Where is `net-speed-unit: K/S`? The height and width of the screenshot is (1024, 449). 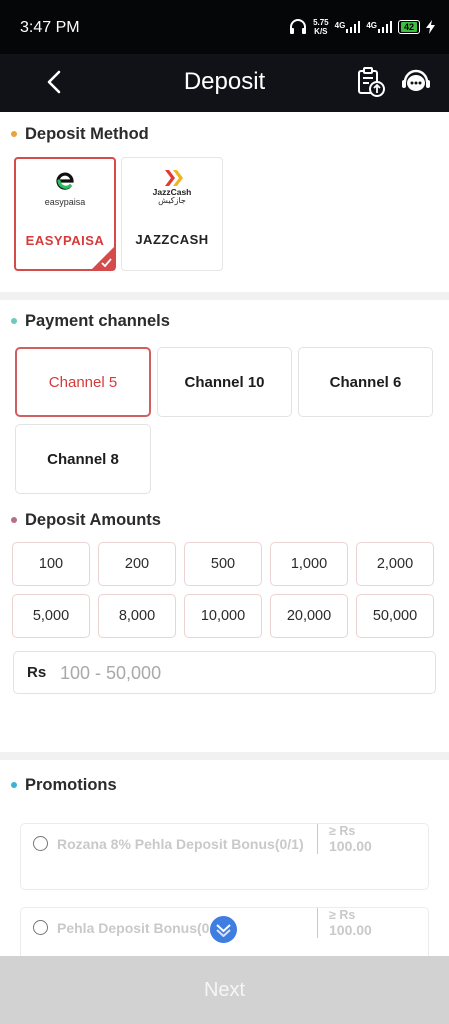 net-speed-unit: K/S is located at coordinates (321, 31).